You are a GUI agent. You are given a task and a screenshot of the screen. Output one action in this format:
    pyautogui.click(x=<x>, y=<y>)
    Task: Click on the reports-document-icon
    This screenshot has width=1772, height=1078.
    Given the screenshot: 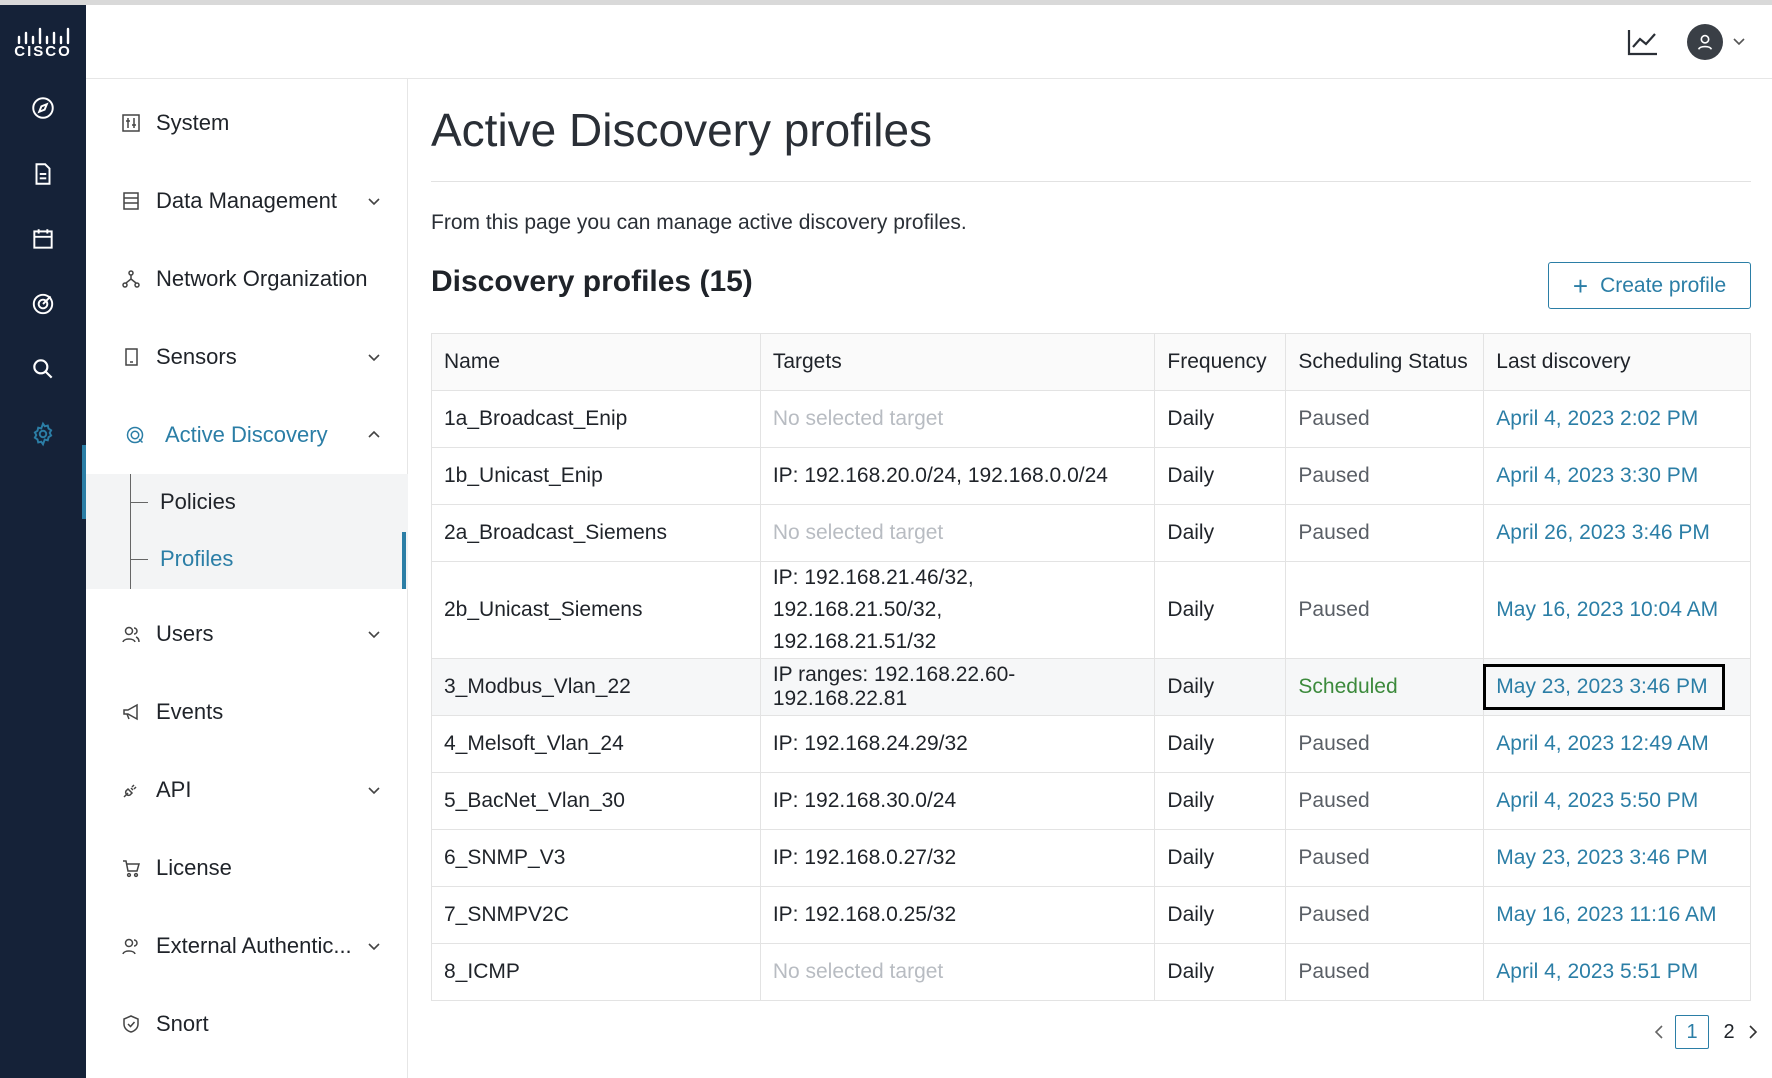 What is the action you would take?
    pyautogui.click(x=43, y=174)
    